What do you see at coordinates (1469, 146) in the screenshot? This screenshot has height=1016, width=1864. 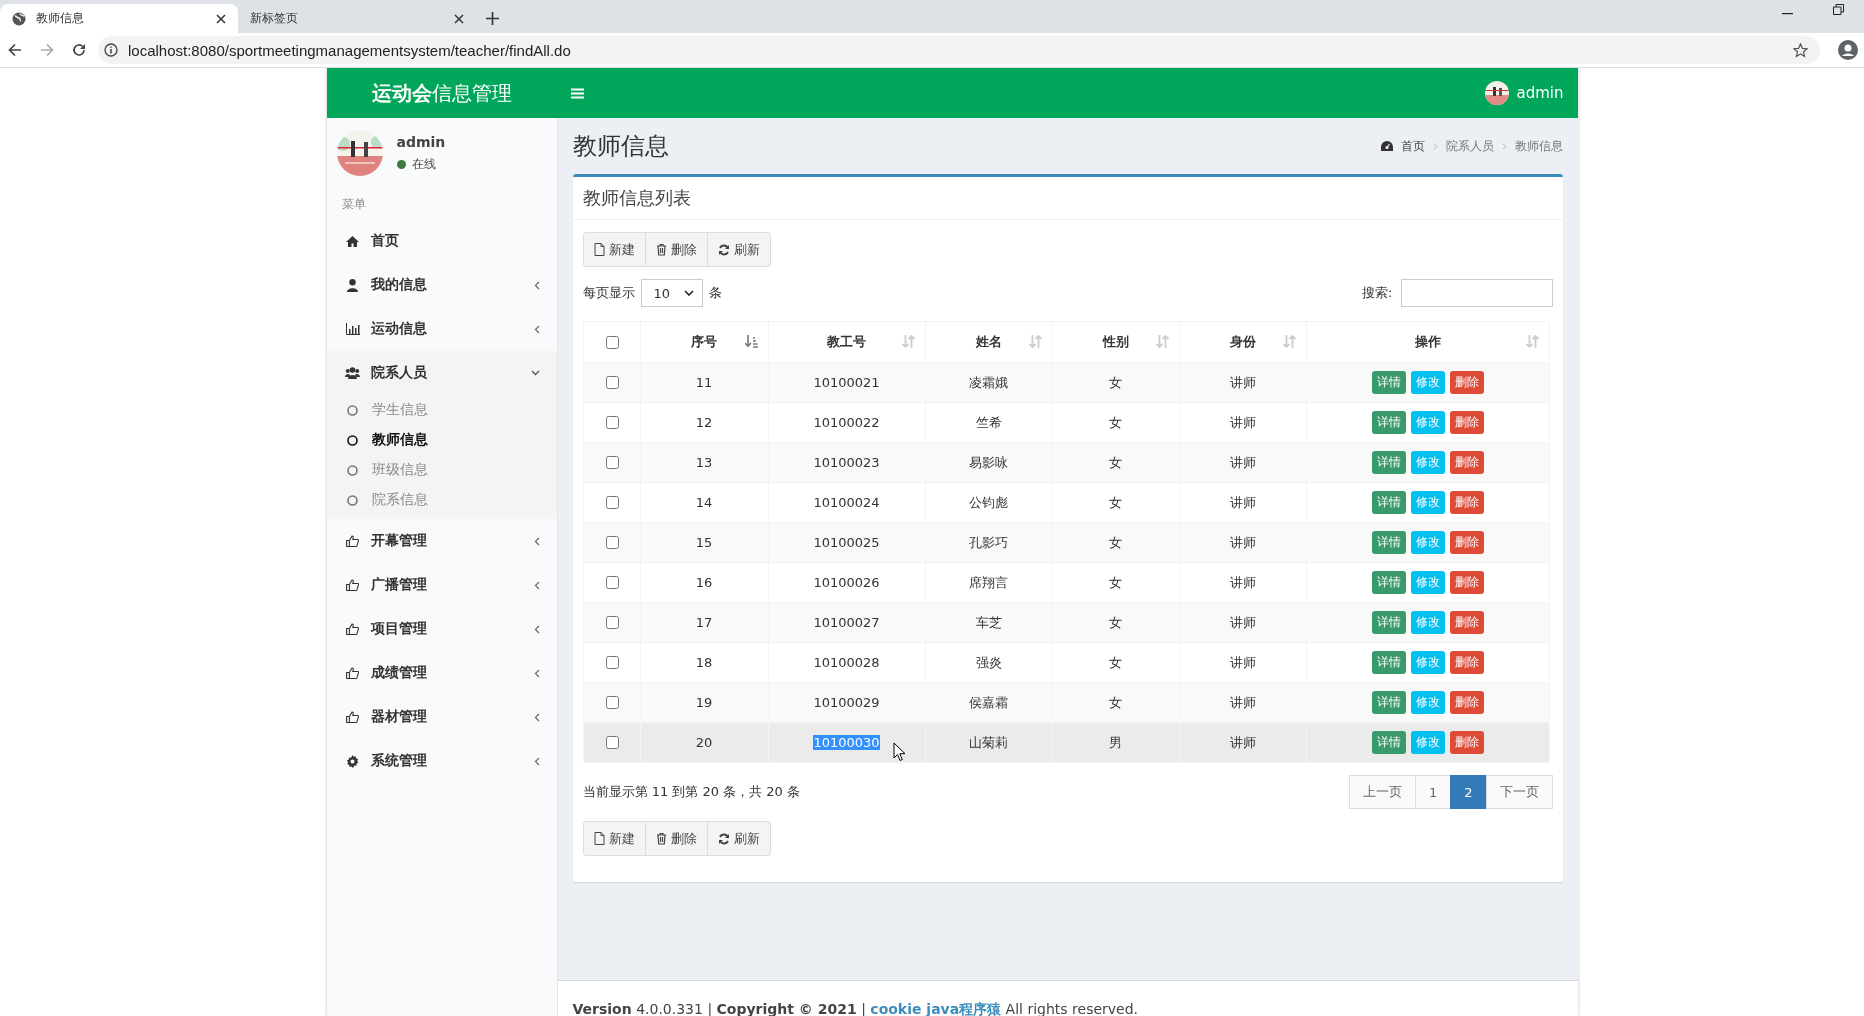 I see `breadcrumb-item: 院系人员` at bounding box center [1469, 146].